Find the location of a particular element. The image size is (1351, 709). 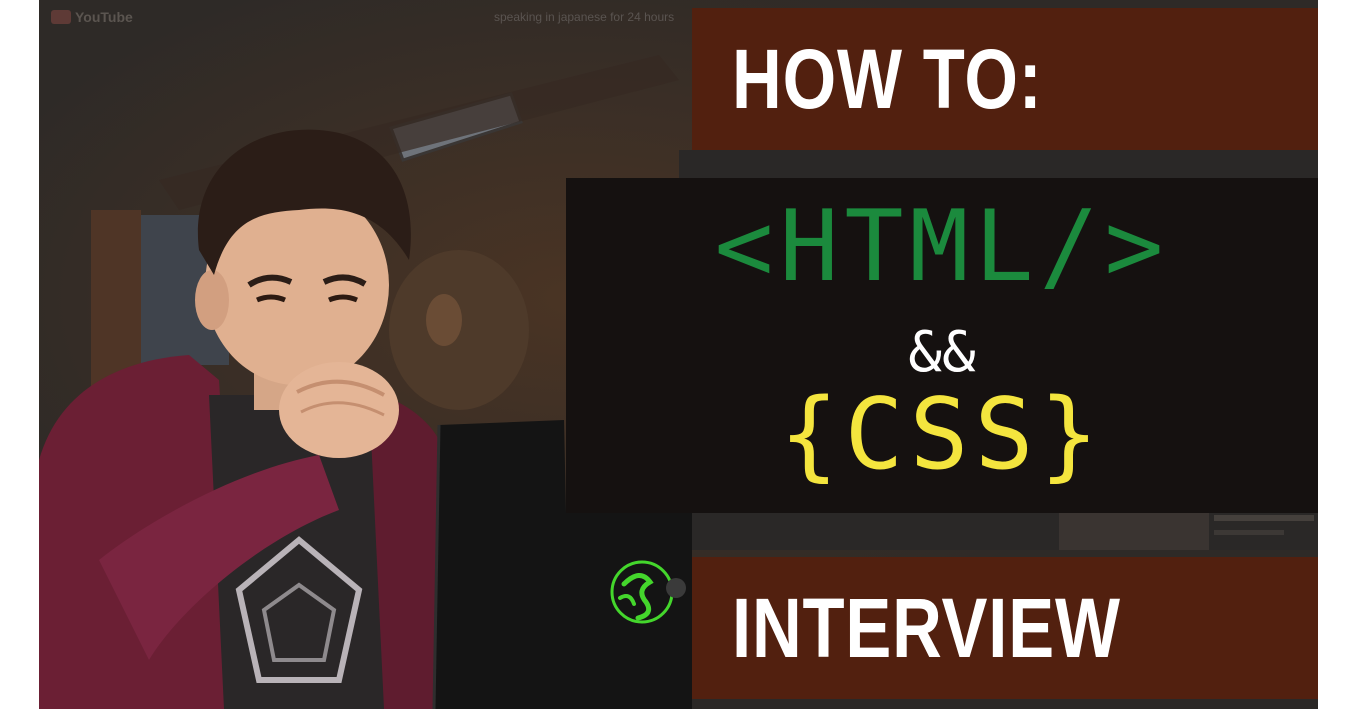

operator-text: && is located at coordinates (942, 352).